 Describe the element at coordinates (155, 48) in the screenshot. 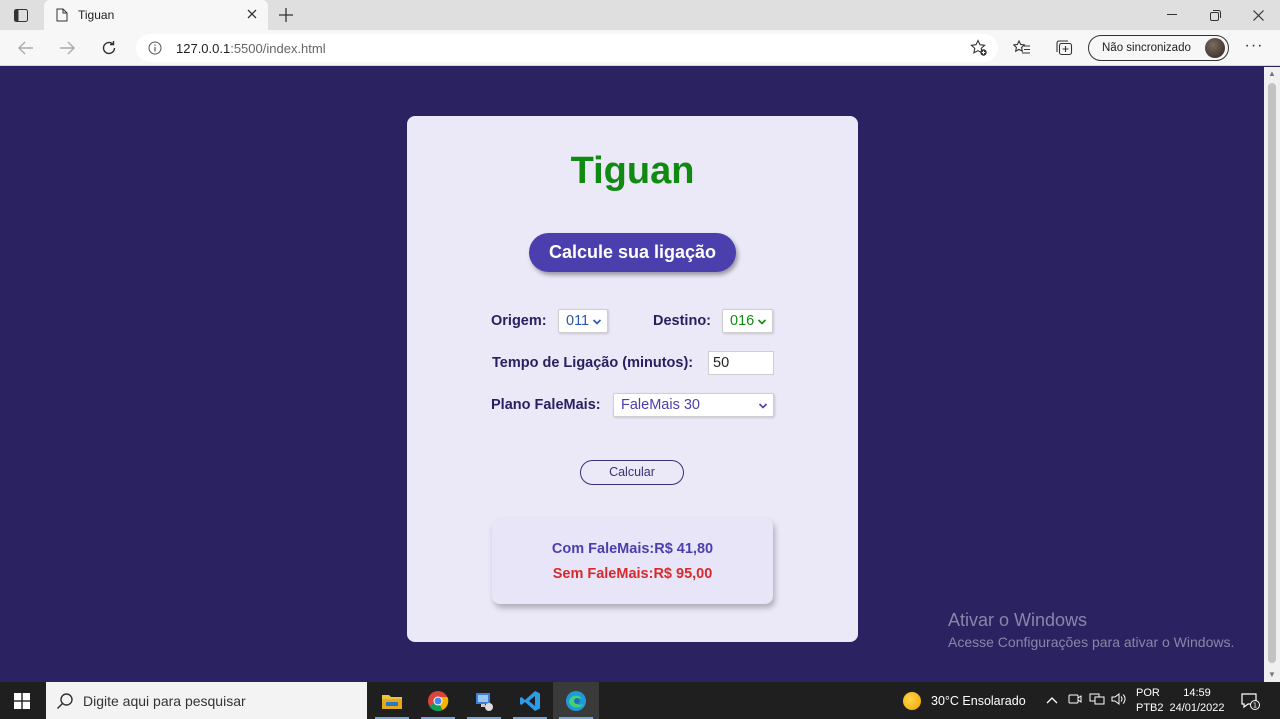

I see `info-icon` at that location.